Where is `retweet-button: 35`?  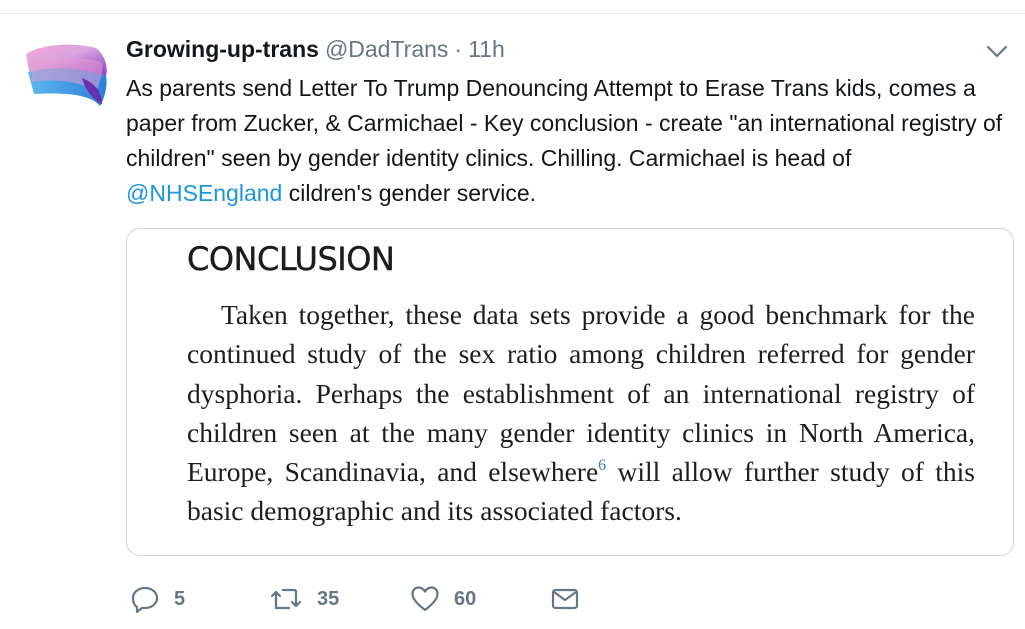 retweet-button: 35 is located at coordinates (304, 599).